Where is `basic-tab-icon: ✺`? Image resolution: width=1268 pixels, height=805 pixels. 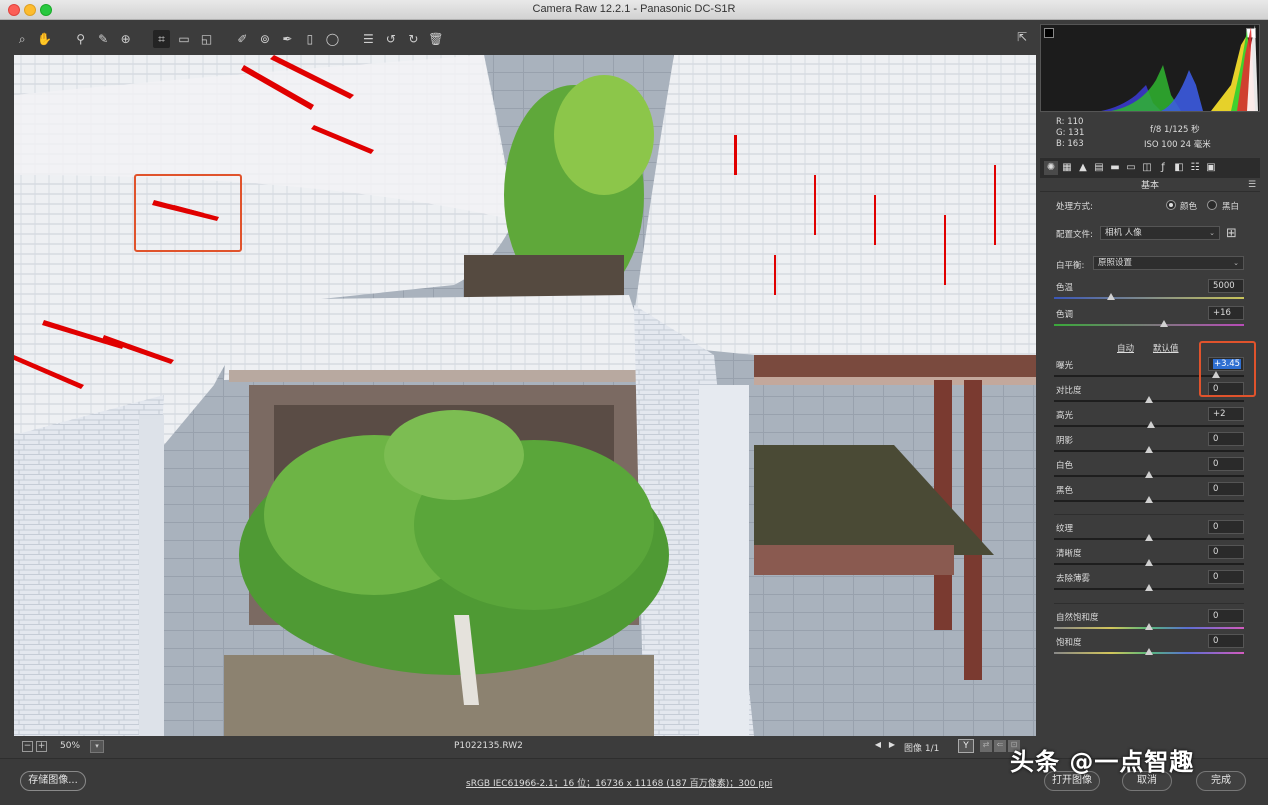
basic-tab-icon: ✺ is located at coordinates (1051, 168).